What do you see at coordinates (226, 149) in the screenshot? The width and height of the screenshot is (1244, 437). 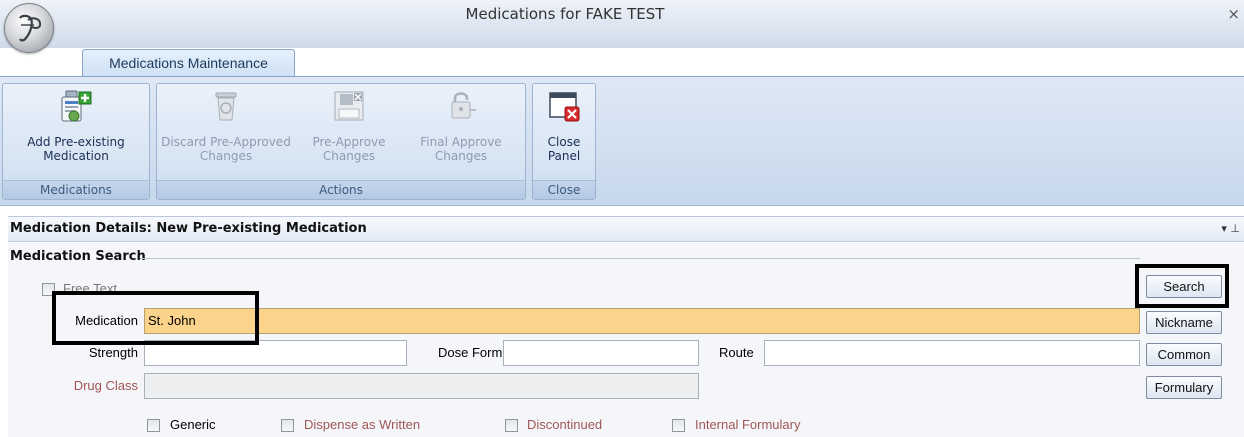 I see `discard-pre-approved-changes-label: Discard Pre-Approved Changes` at bounding box center [226, 149].